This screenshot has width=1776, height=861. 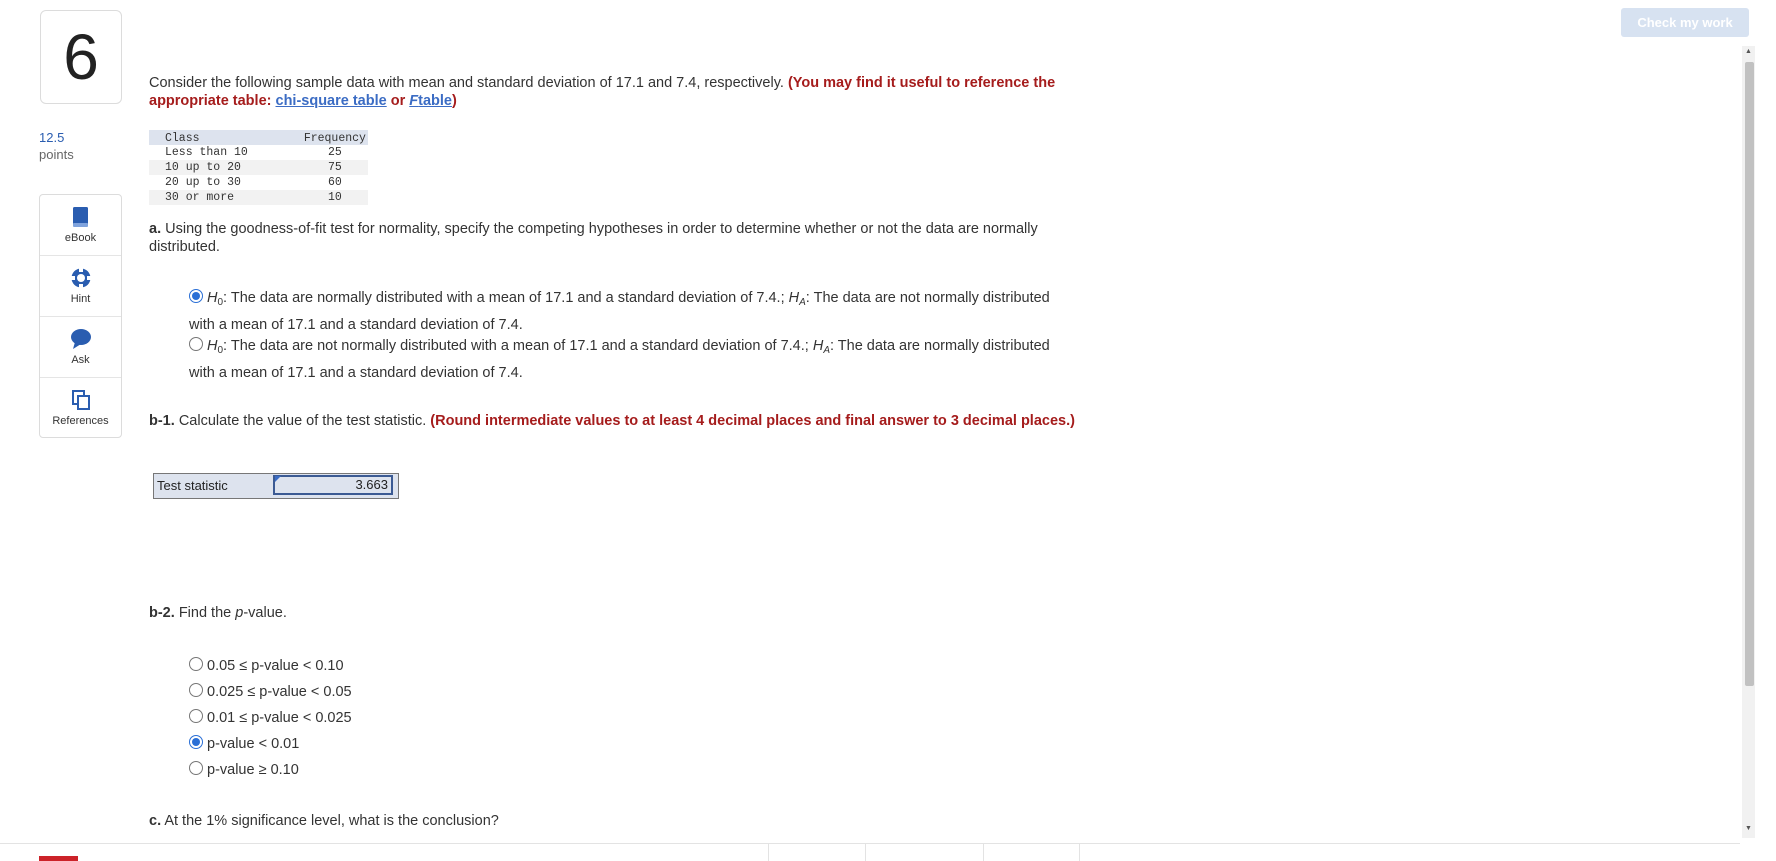 What do you see at coordinates (870, 843) in the screenshot?
I see `footer-divider` at bounding box center [870, 843].